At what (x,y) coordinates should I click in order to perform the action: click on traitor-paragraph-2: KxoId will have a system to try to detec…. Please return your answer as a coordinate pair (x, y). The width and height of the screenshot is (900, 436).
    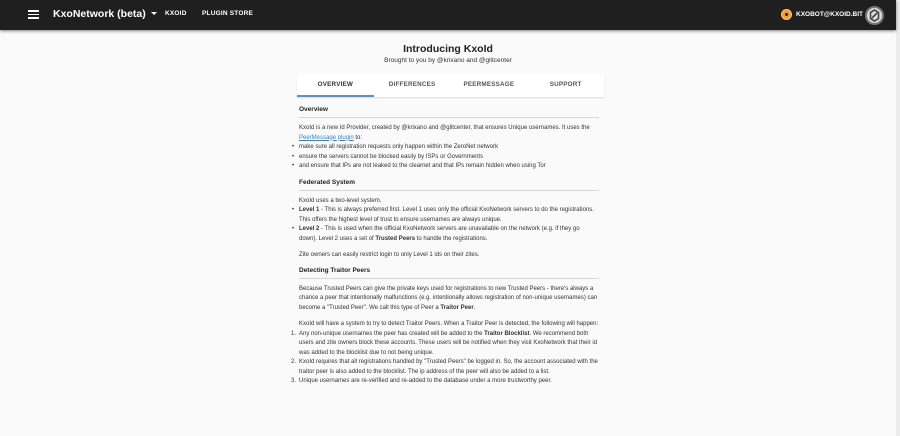
    Looking at the image, I should click on (449, 324).